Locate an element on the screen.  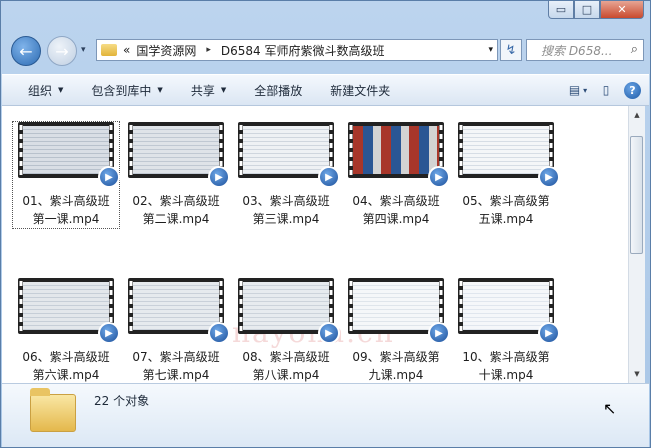
refresh-icon: ↯ is located at coordinates (511, 50).